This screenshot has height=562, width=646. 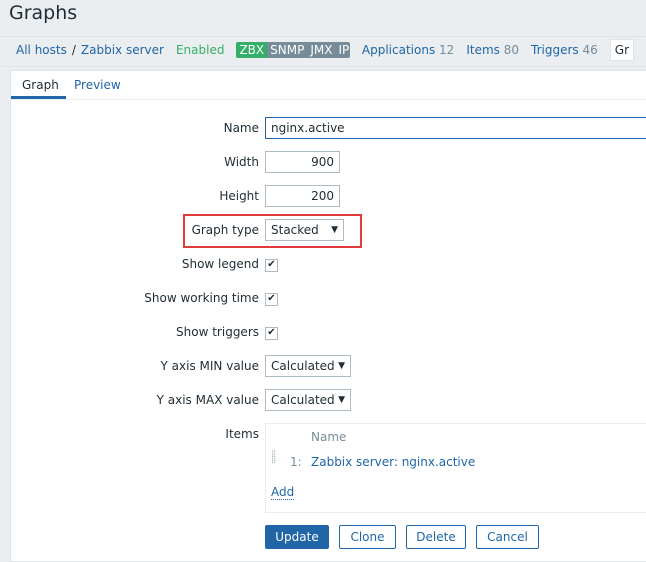 I want to click on item-index: 1:, so click(x=296, y=462).